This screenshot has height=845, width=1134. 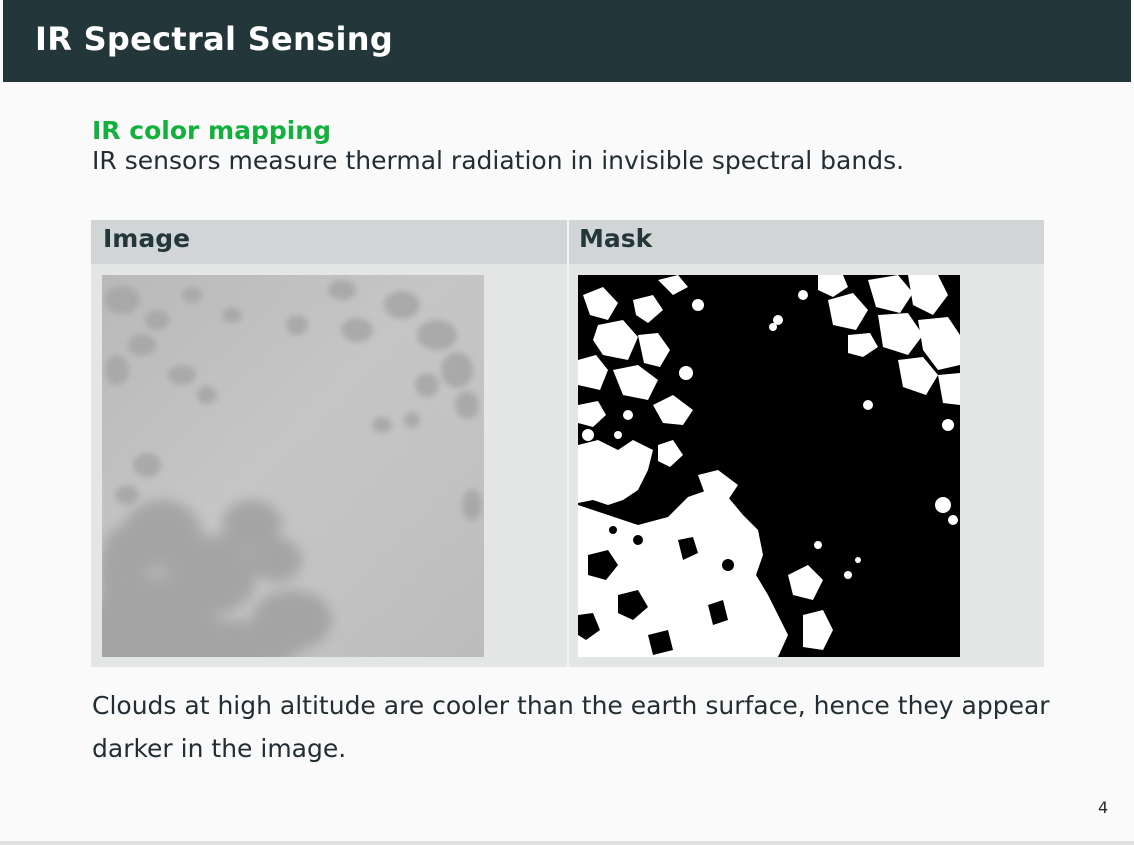 What do you see at coordinates (567, 41) in the screenshot?
I see `slide-header: IR Spectral Sensing` at bounding box center [567, 41].